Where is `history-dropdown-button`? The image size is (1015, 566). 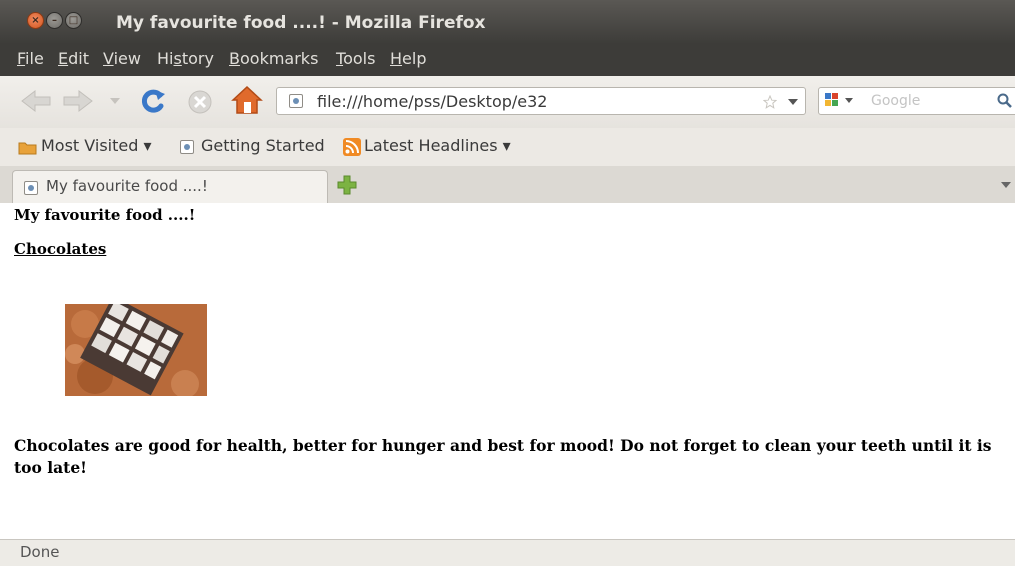
history-dropdown-button is located at coordinates (115, 101).